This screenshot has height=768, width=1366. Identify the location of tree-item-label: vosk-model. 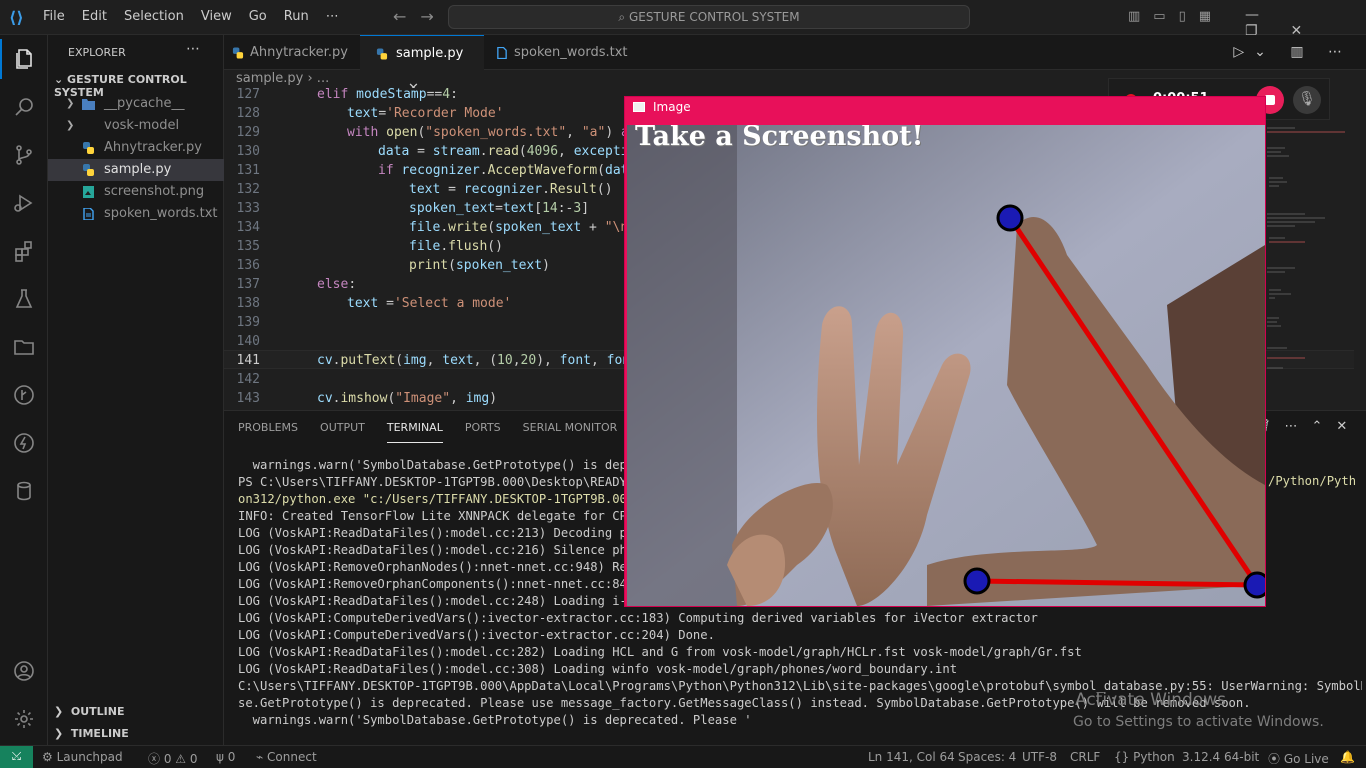
(142, 125).